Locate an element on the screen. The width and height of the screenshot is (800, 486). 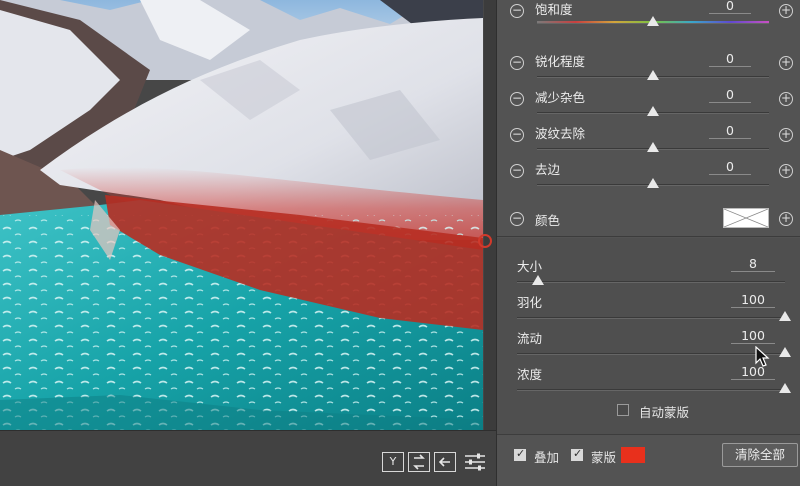
view-mode-button: Y is located at coordinates (393, 462).